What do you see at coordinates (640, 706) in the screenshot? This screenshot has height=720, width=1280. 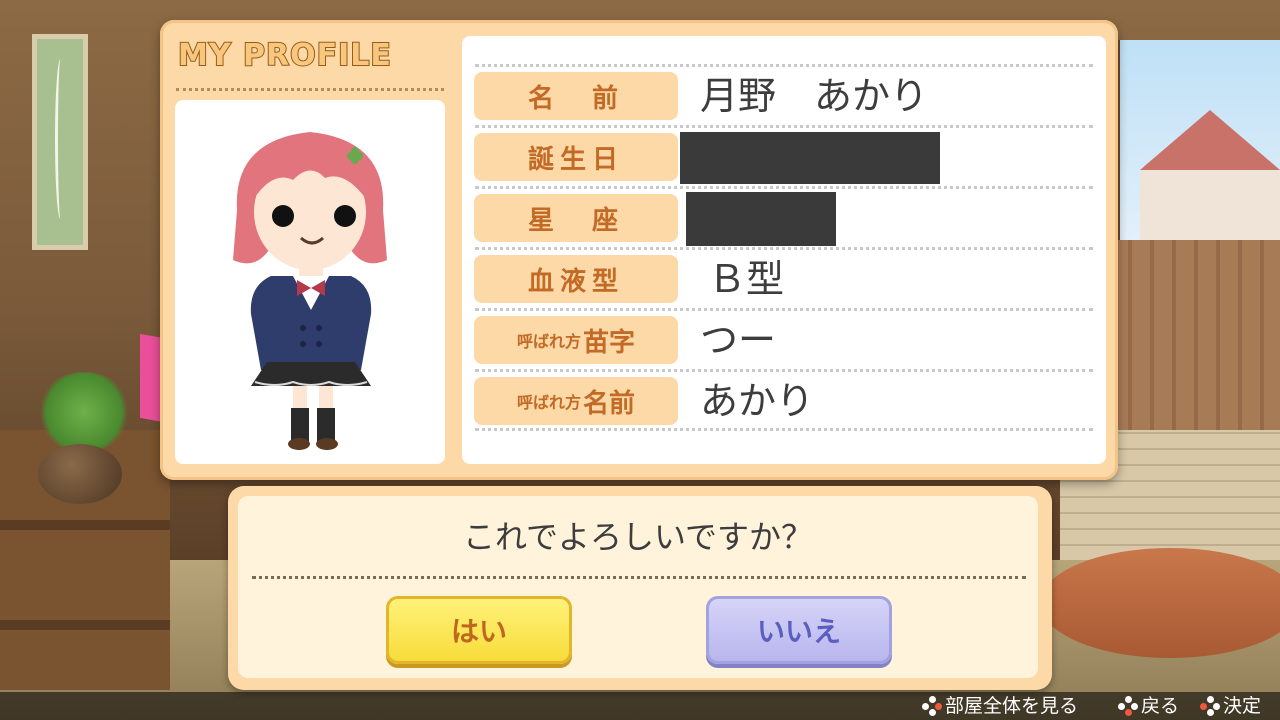 I see `button-hint-bar` at bounding box center [640, 706].